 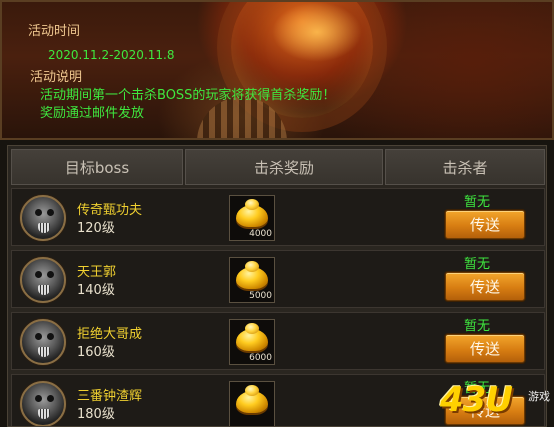 What do you see at coordinates (188, 95) in the screenshot?
I see `event-description-line-1: 活动期间第一个击杀BOSS的玩家将获得首杀奖励！` at bounding box center [188, 95].